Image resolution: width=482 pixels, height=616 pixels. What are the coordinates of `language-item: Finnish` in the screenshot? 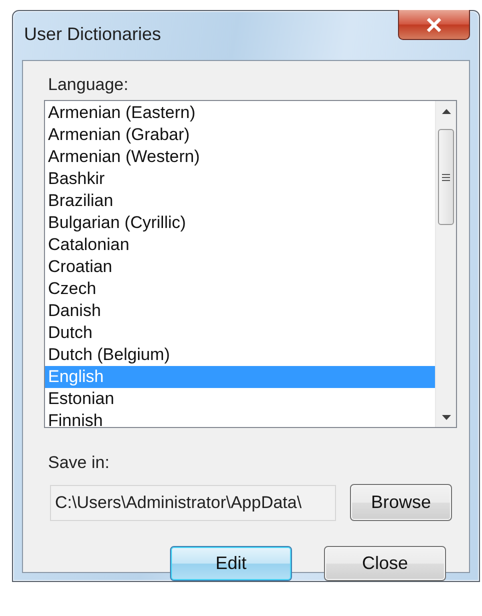 It's located at (240, 418).